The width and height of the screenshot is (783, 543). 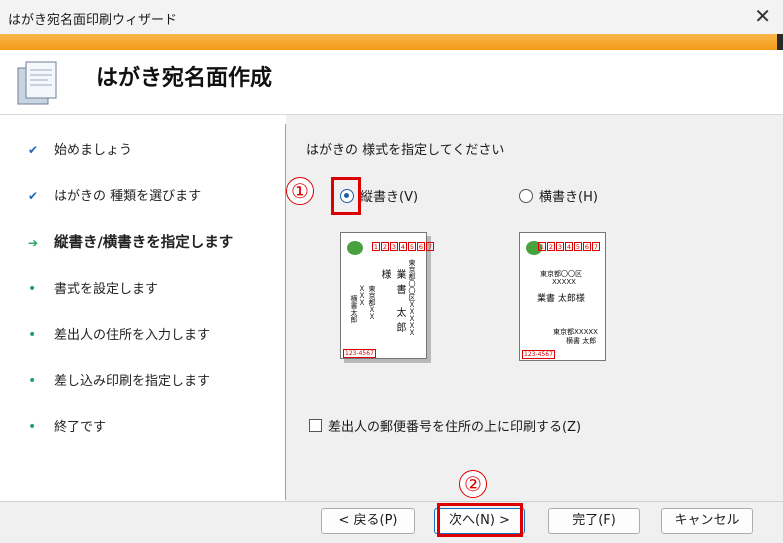 I want to click on step-orientation: ➔ 縦書き/横書きを指定します, so click(x=130, y=241).